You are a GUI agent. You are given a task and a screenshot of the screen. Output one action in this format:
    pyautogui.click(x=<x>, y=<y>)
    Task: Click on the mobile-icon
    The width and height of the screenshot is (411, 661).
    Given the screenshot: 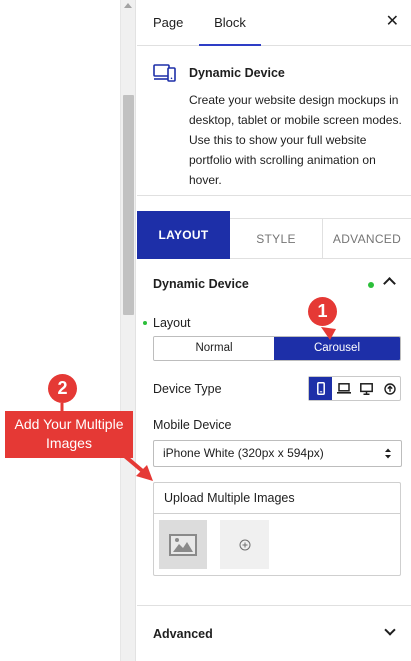 What is the action you would take?
    pyautogui.click(x=320, y=388)
    